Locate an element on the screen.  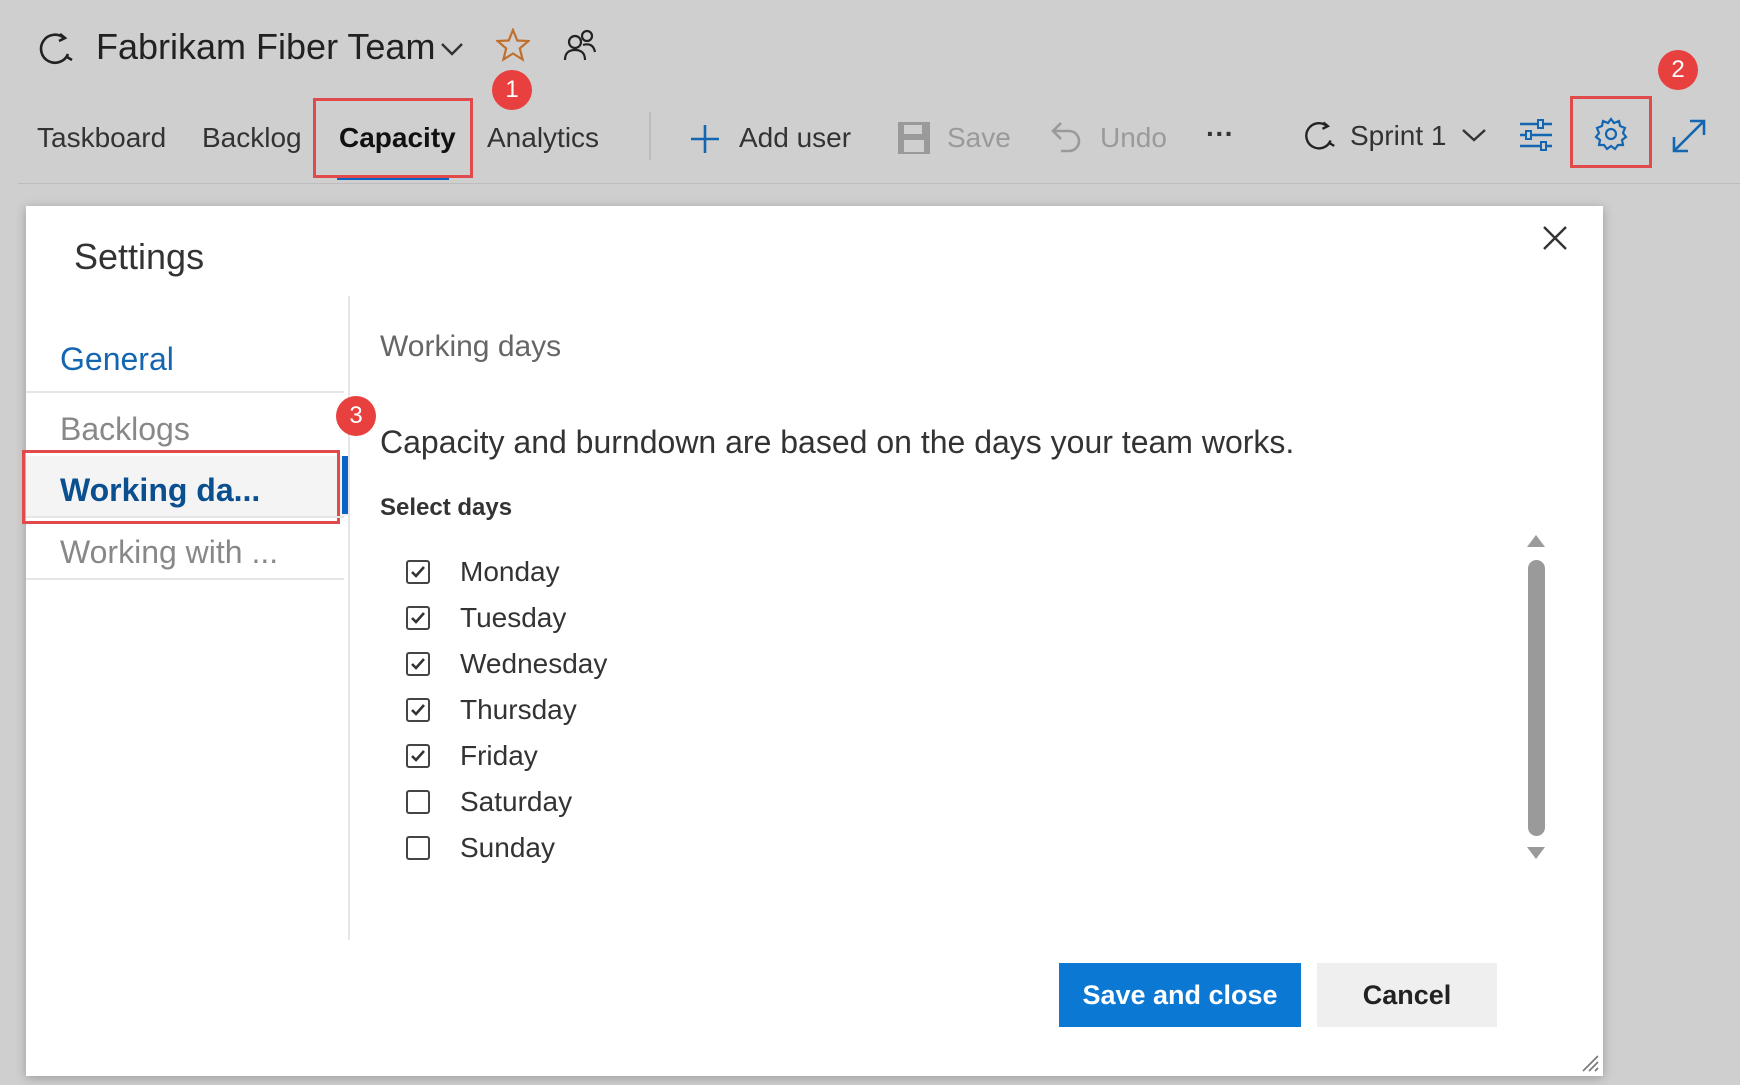
tab-taskboard: Taskboard is located at coordinates (101, 138).